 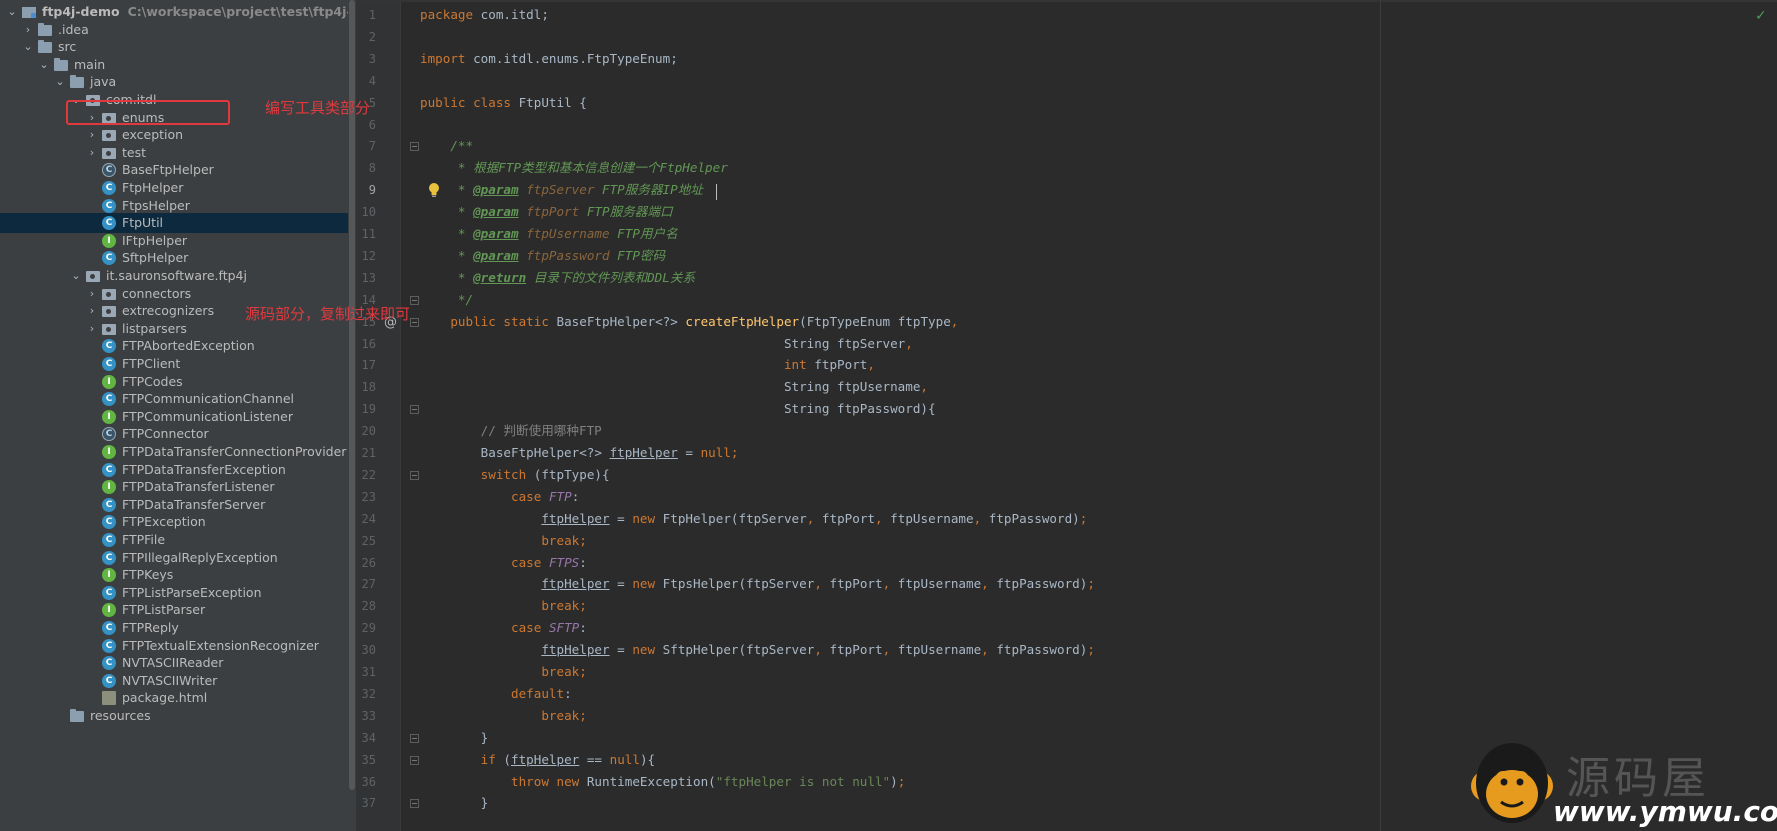 I want to click on code-line: switch (ftpType){, so click(x=515, y=475).